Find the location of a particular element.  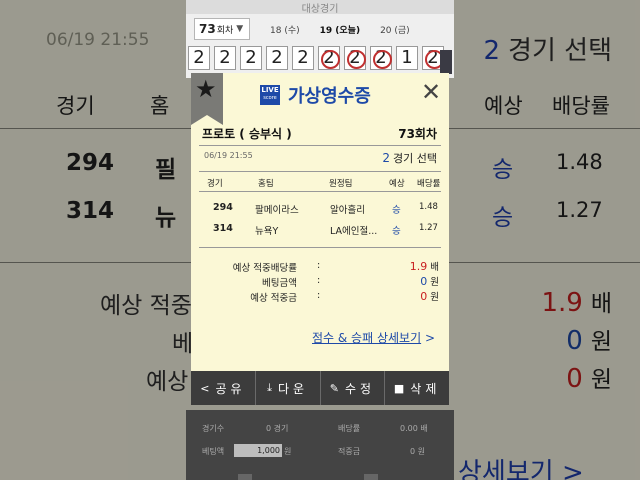

selected-count: 2 경기 선택 is located at coordinates (409, 158).